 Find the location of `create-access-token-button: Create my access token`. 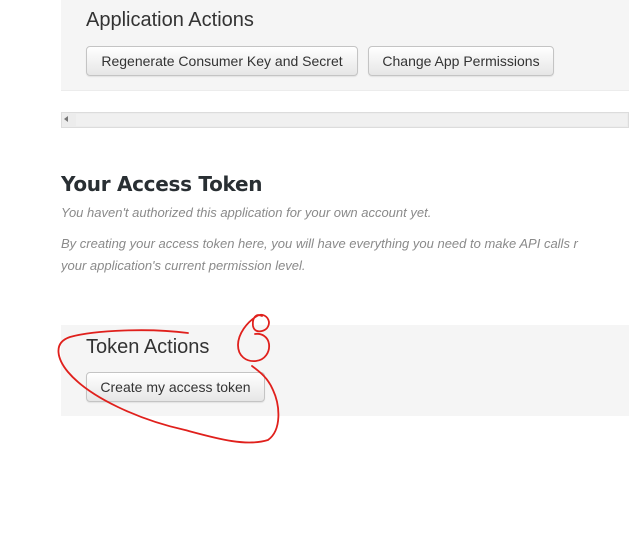

create-access-token-button: Create my access token is located at coordinates (175, 387).